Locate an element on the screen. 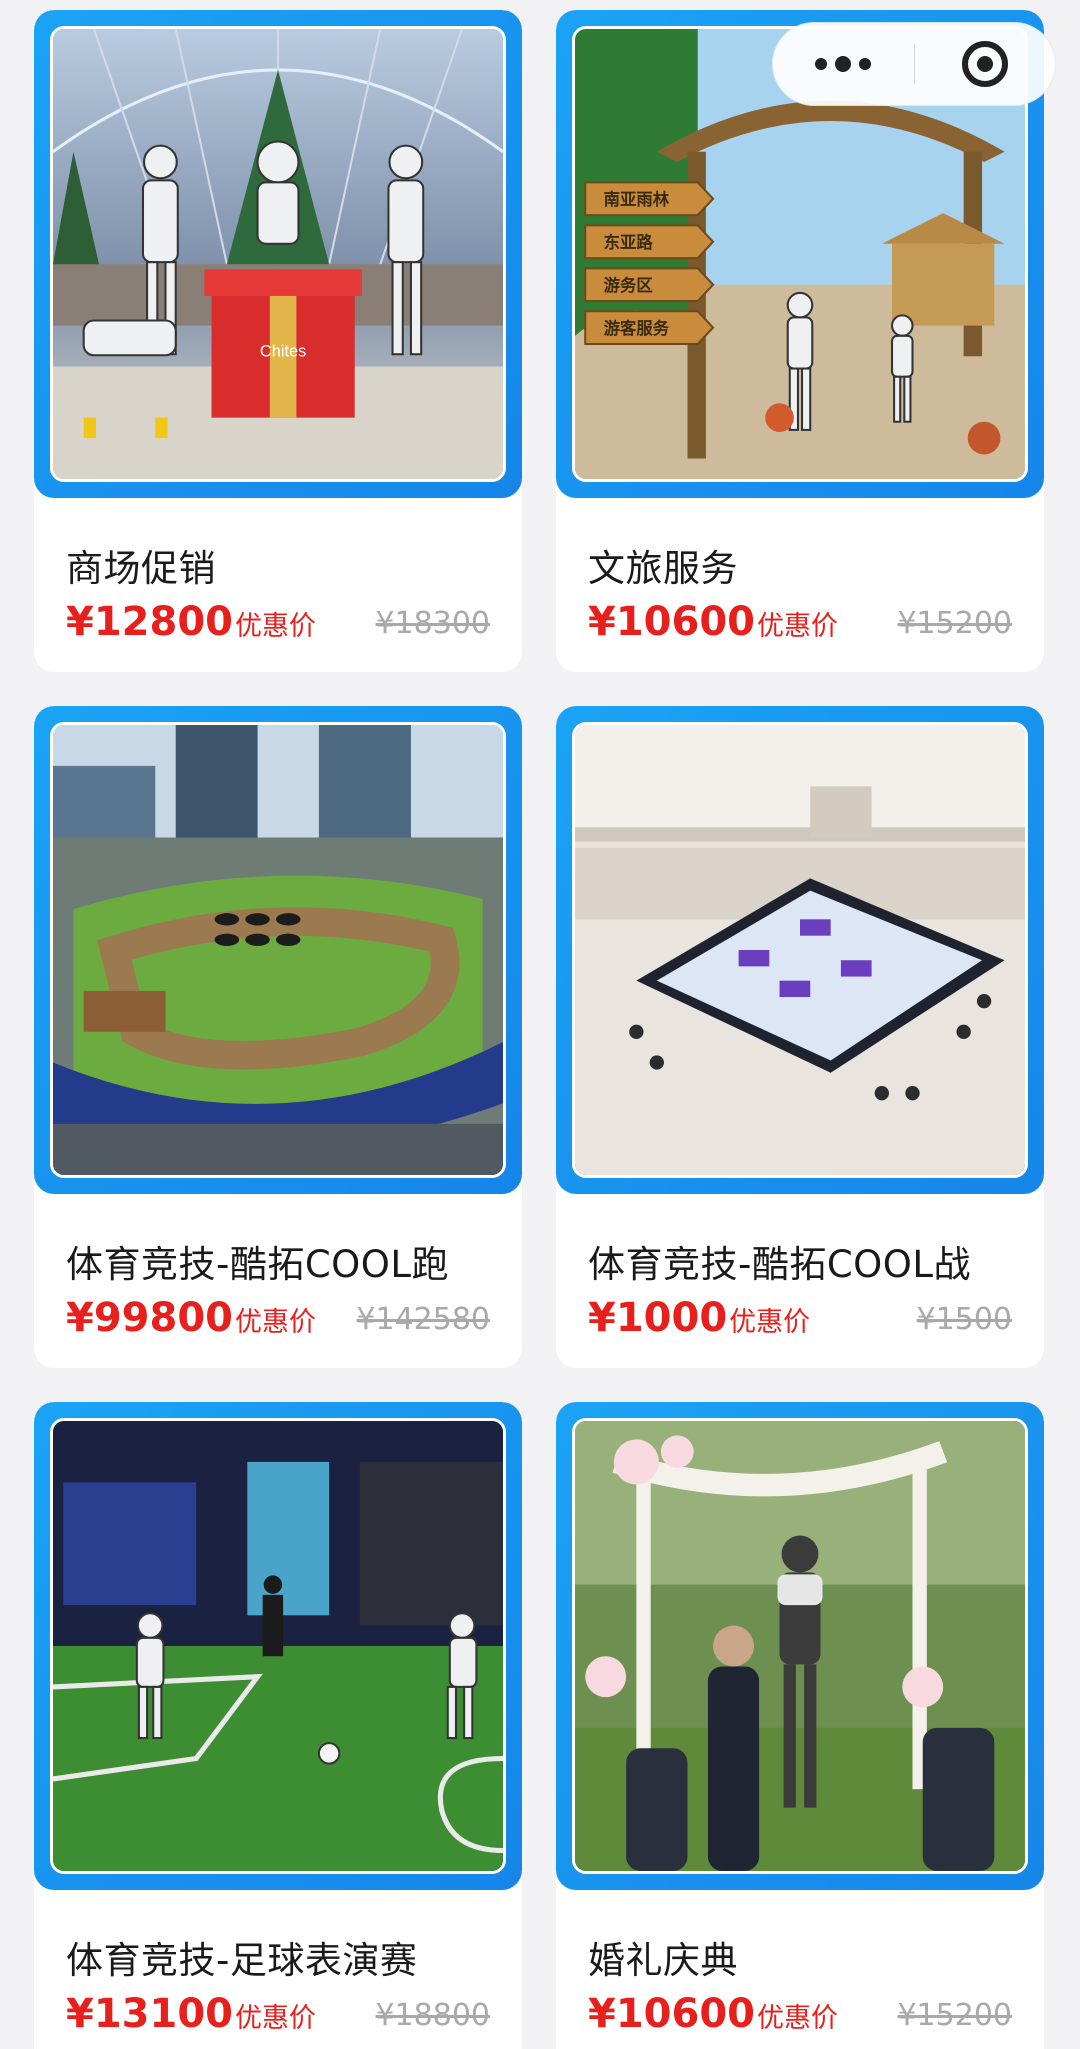 Image resolution: width=1080 pixels, height=2049 pixels. original-price: ¥18300 is located at coordinates (432, 623).